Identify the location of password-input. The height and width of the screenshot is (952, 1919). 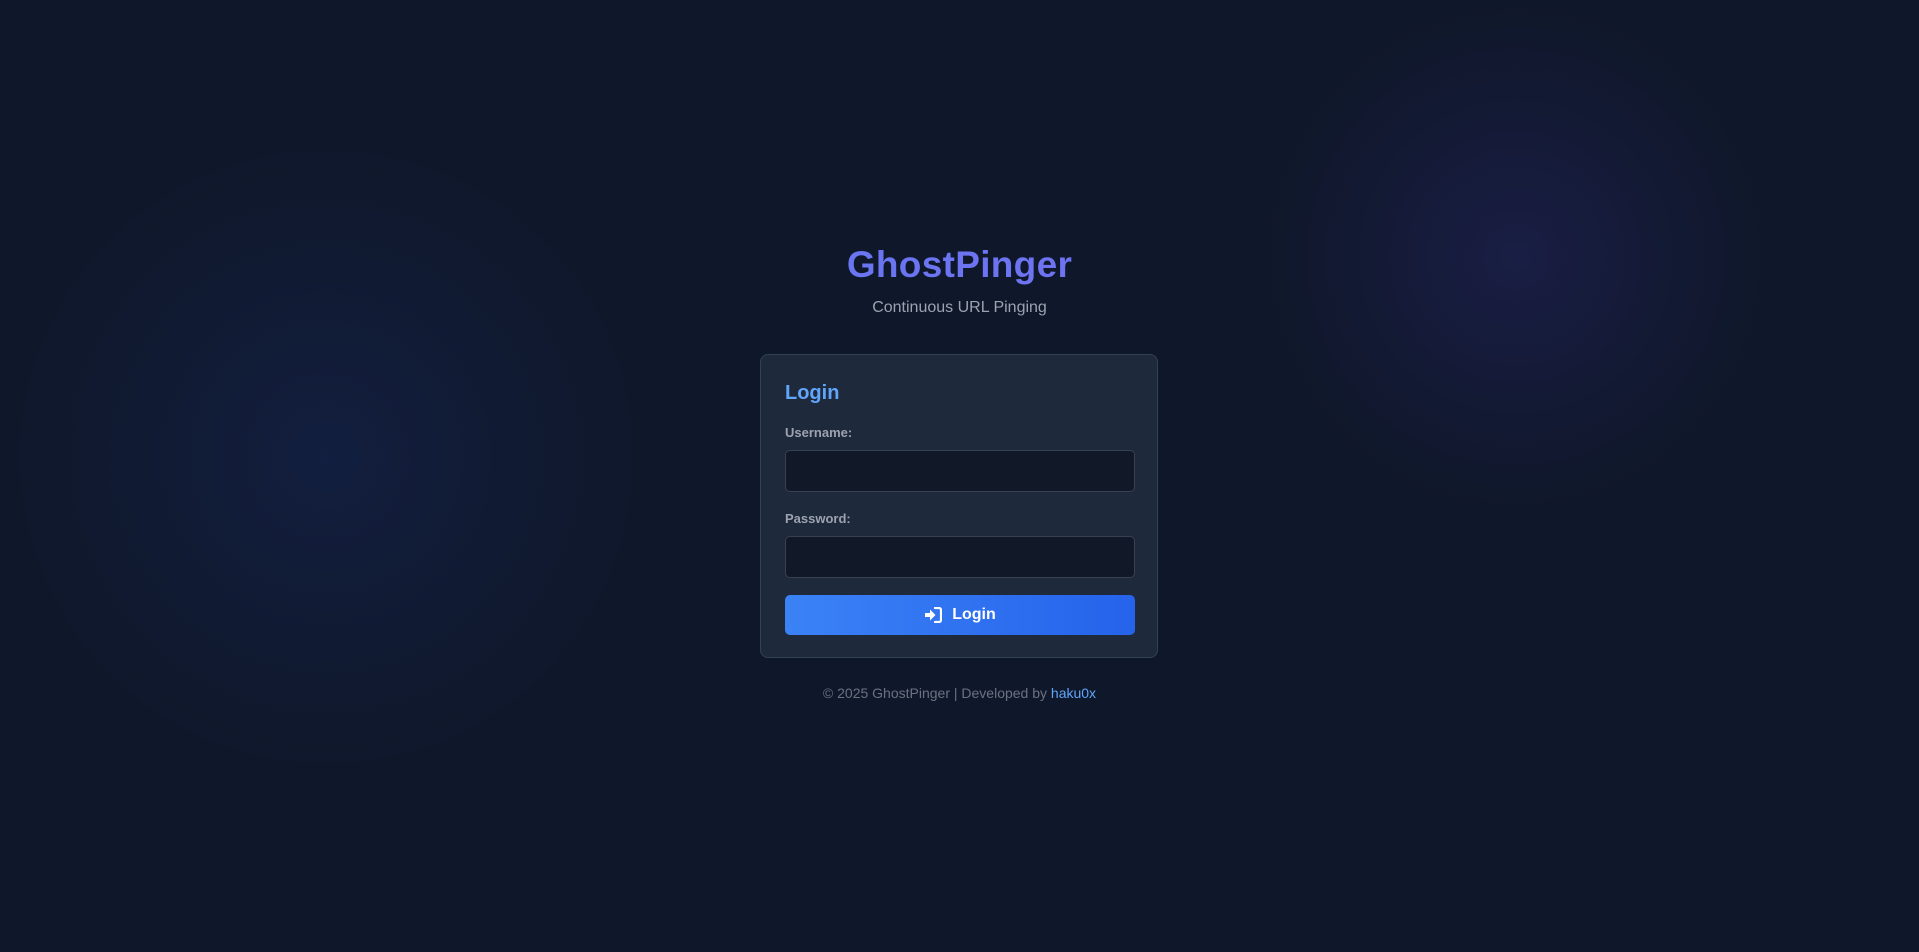
(960, 557).